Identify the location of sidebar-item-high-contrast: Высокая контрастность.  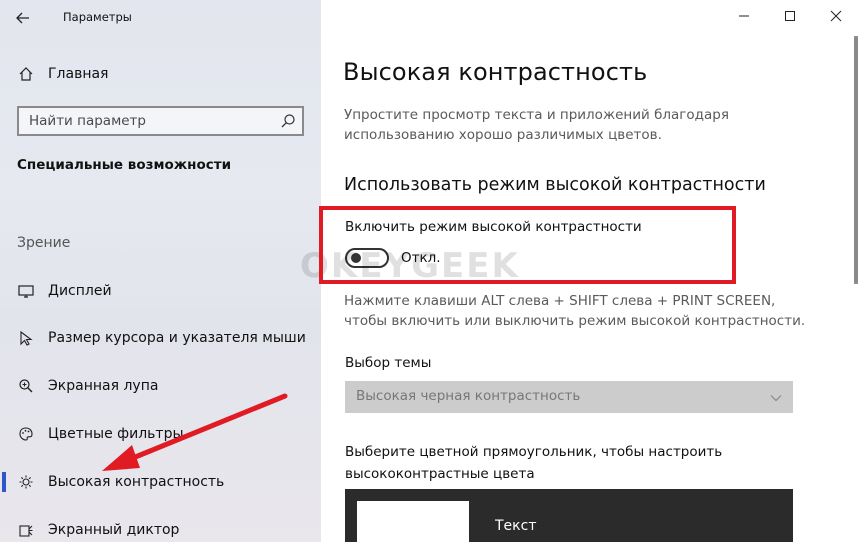
(160, 482).